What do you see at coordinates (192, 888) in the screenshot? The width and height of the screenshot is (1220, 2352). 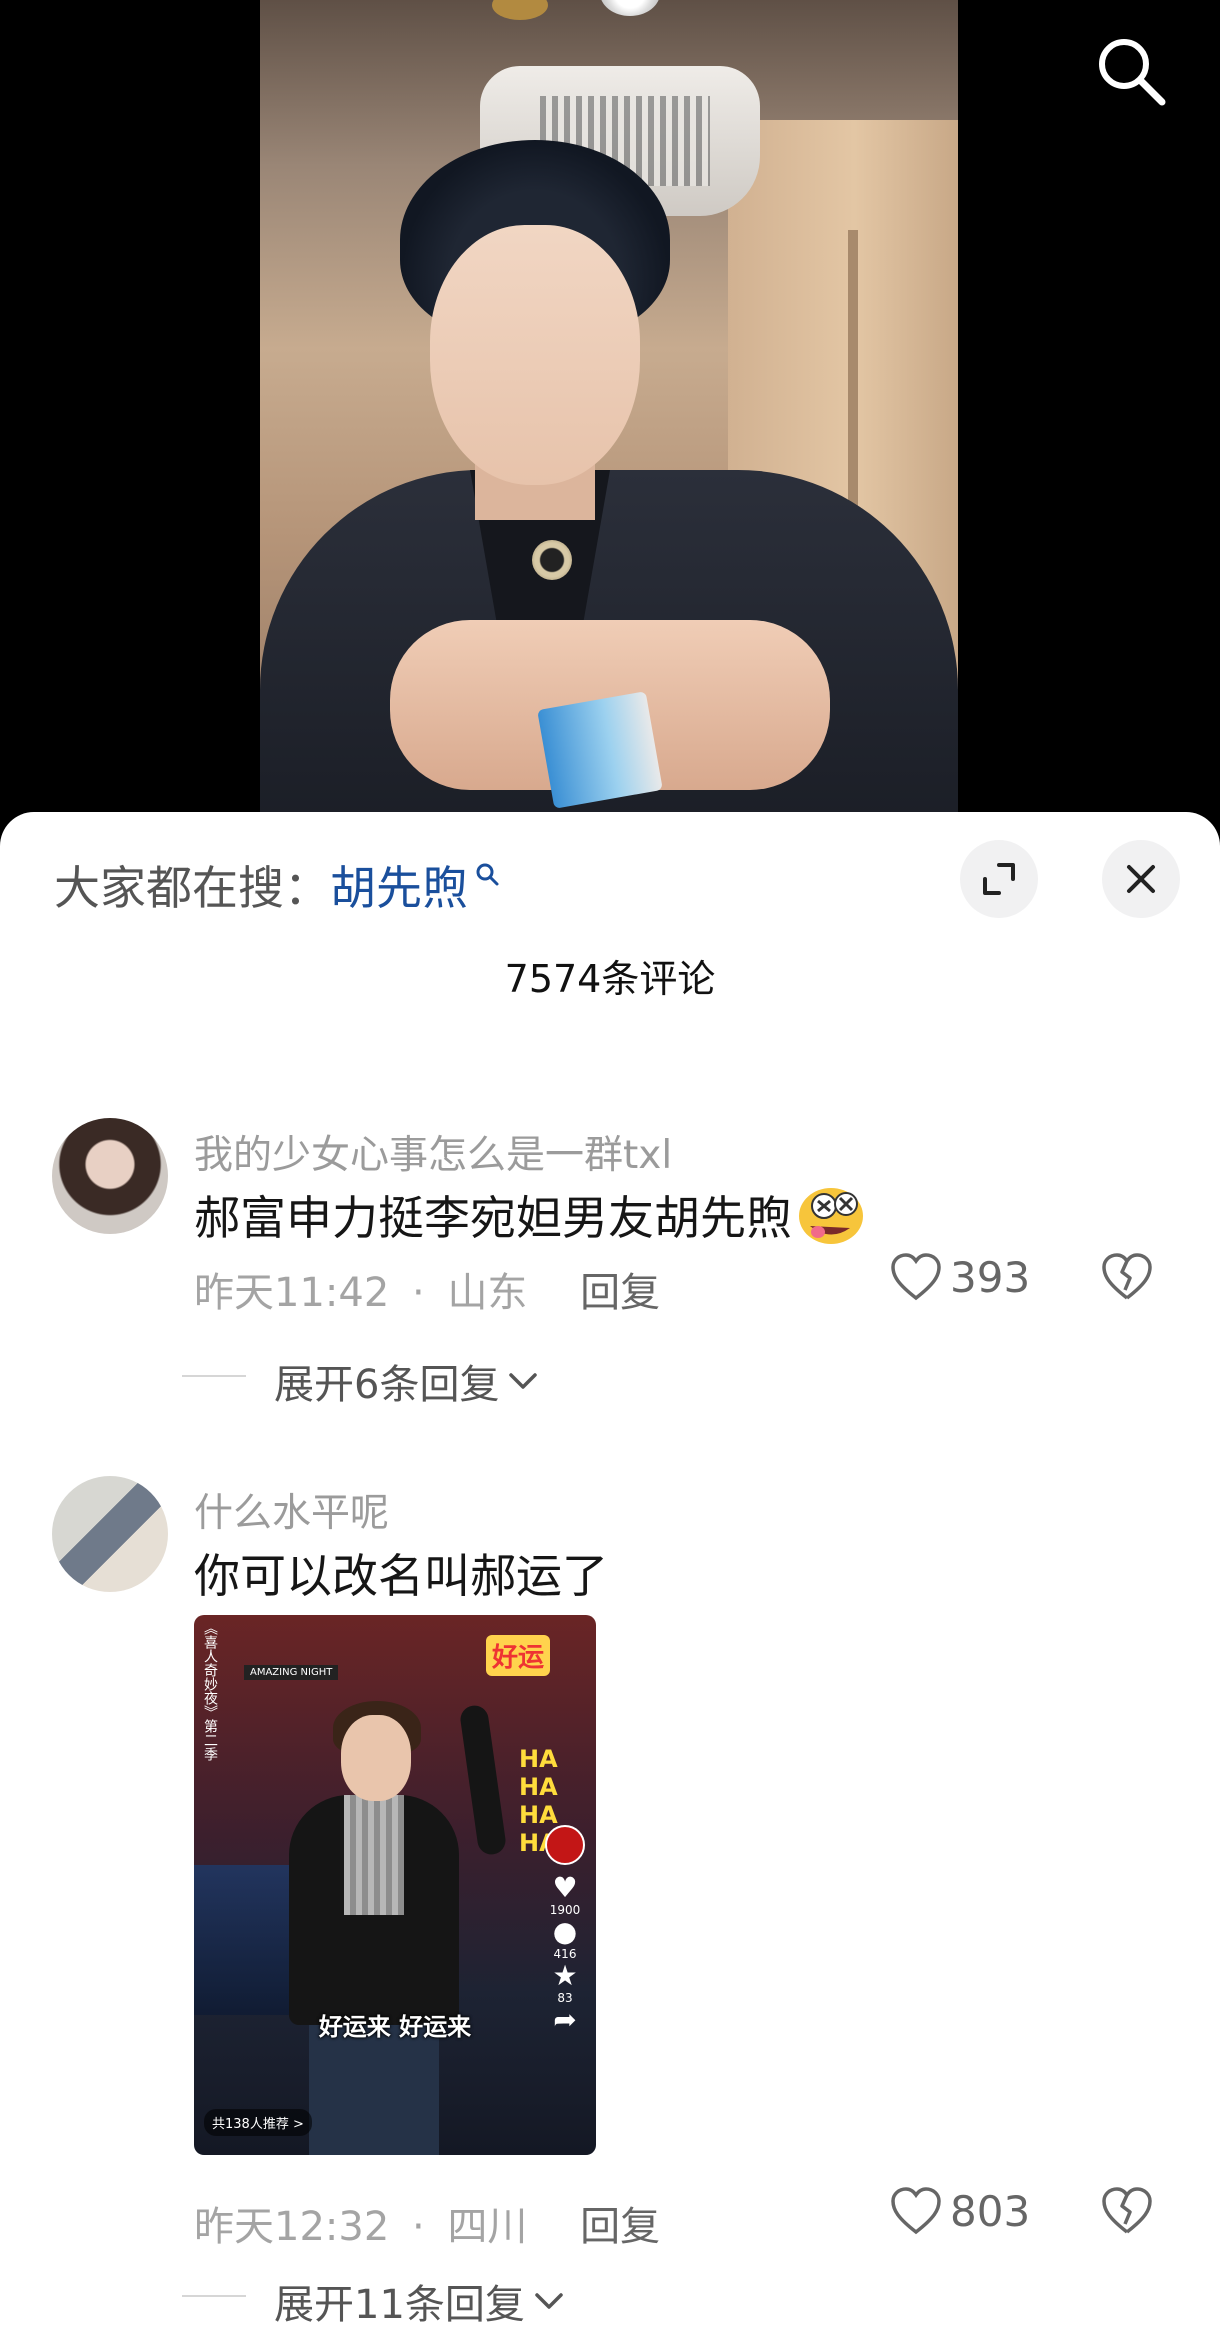 I see `search-suggestion-prefix: 大家都在搜：` at bounding box center [192, 888].